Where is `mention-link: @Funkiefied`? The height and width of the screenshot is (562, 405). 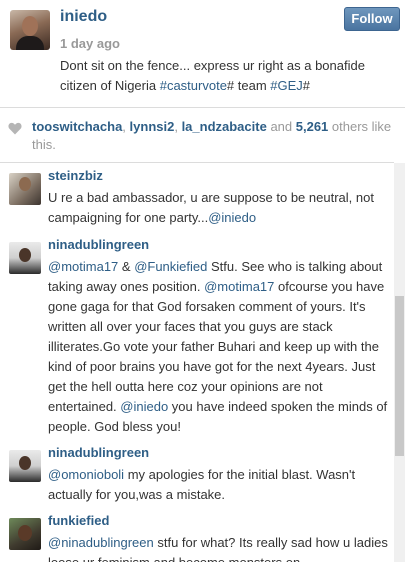 mention-link: @Funkiefied is located at coordinates (170, 266).